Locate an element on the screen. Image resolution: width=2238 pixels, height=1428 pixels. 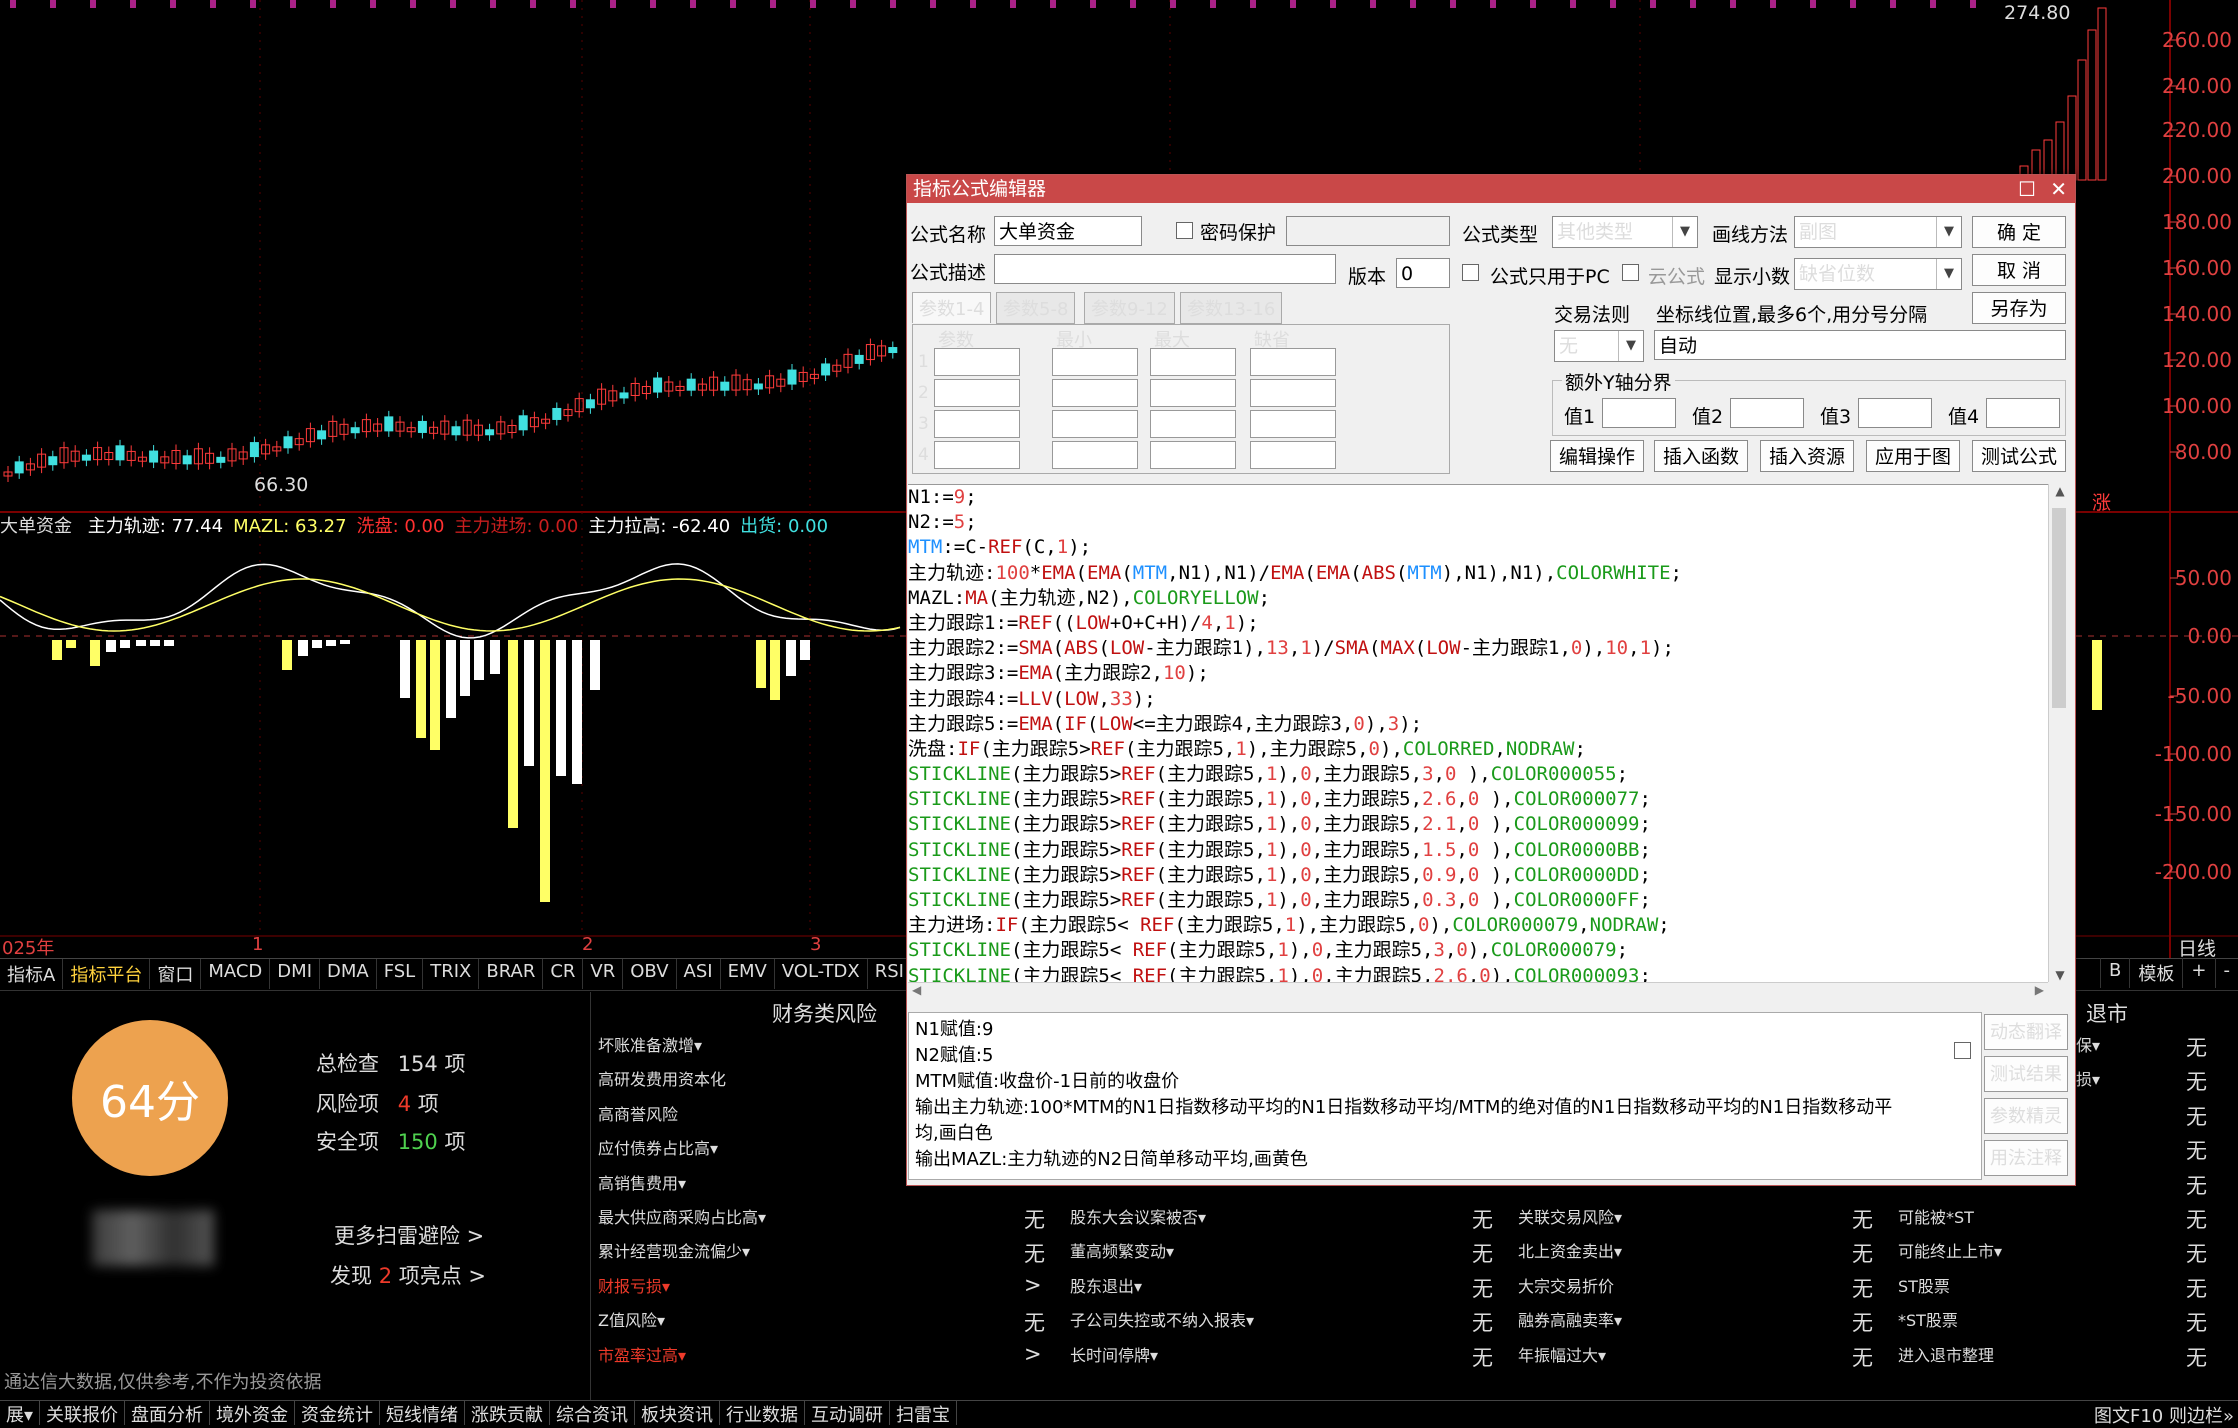
dialog-action-button: 插入资源 is located at coordinates (1807, 456).